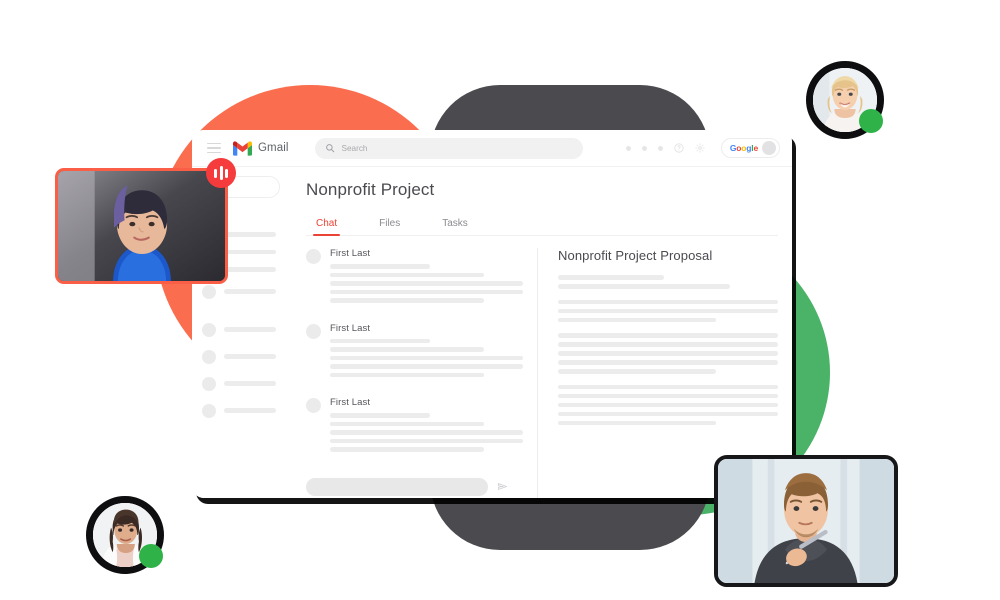  I want to click on search-placeholder: Search, so click(354, 148).